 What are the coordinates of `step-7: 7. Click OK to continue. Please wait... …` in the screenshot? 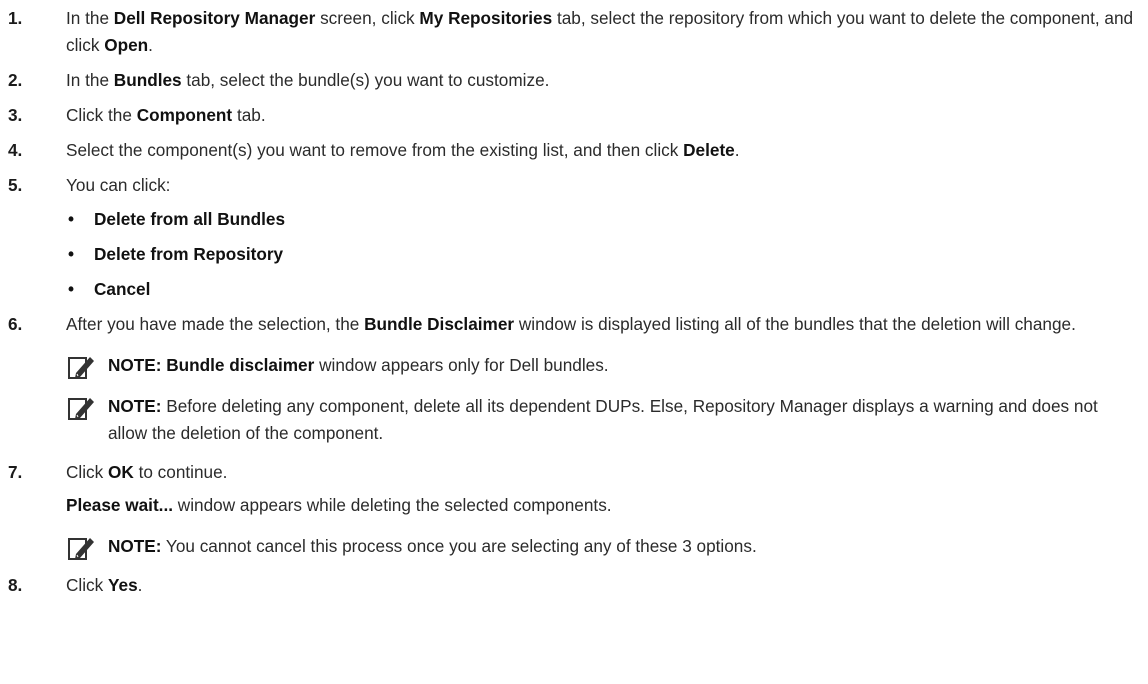 It's located at (574, 509).